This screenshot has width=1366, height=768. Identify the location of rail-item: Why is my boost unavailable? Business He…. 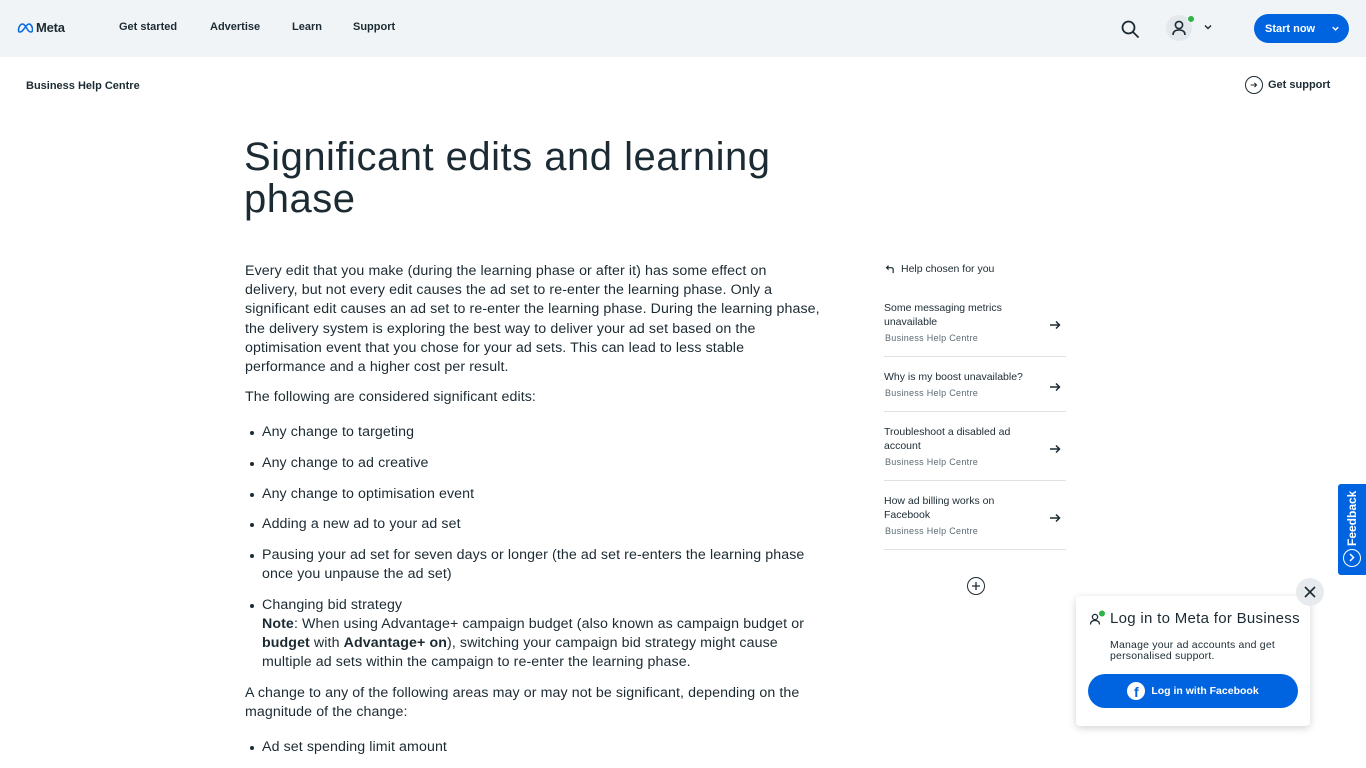
(975, 384).